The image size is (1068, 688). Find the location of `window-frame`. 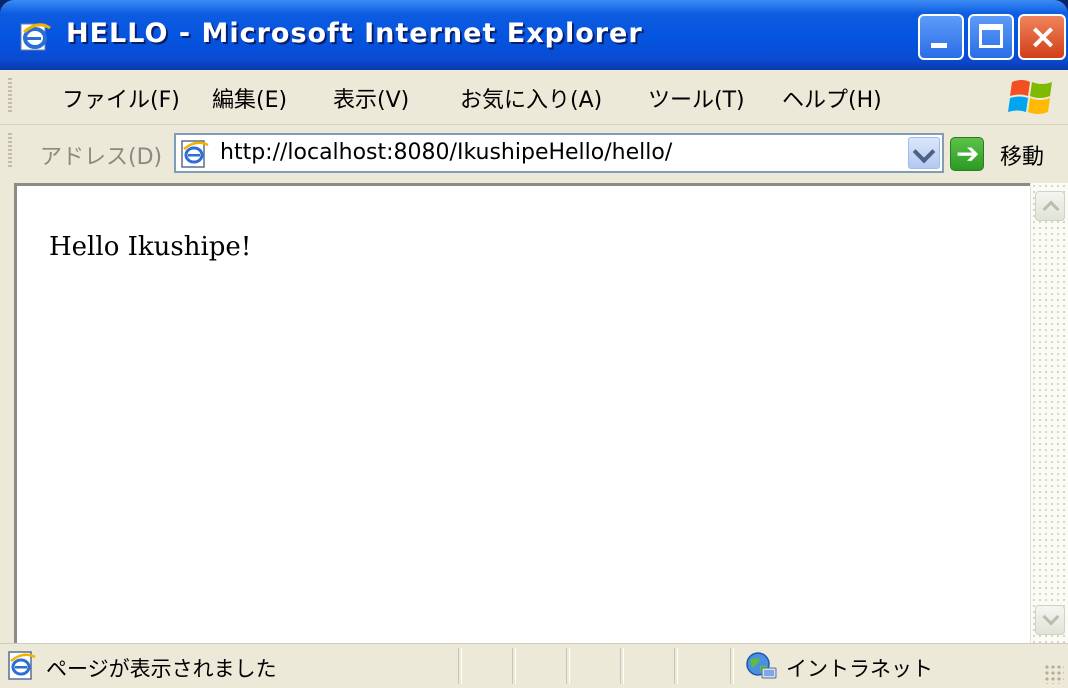

window-frame is located at coordinates (7, 413).